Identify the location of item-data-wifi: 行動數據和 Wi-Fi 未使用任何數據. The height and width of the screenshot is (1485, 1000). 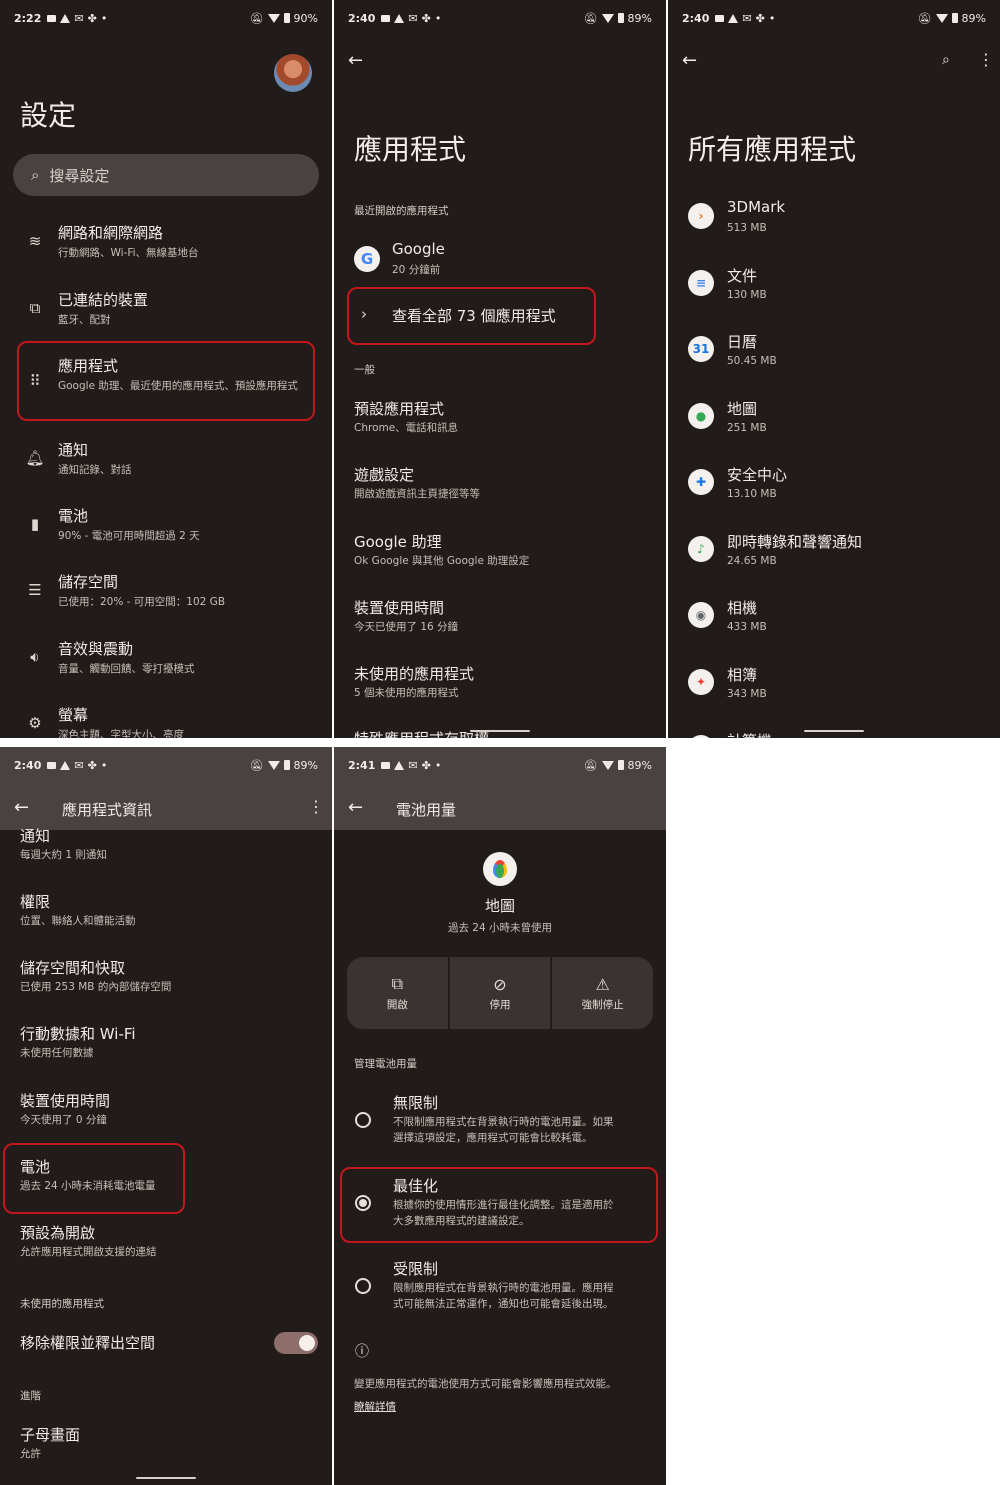
(166, 1045).